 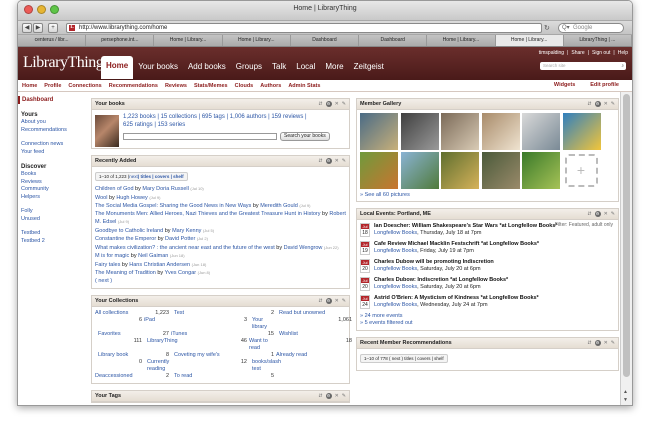 What do you see at coordinates (210, 334) in the screenshot?
I see `collection-name: iTunes` at bounding box center [210, 334].